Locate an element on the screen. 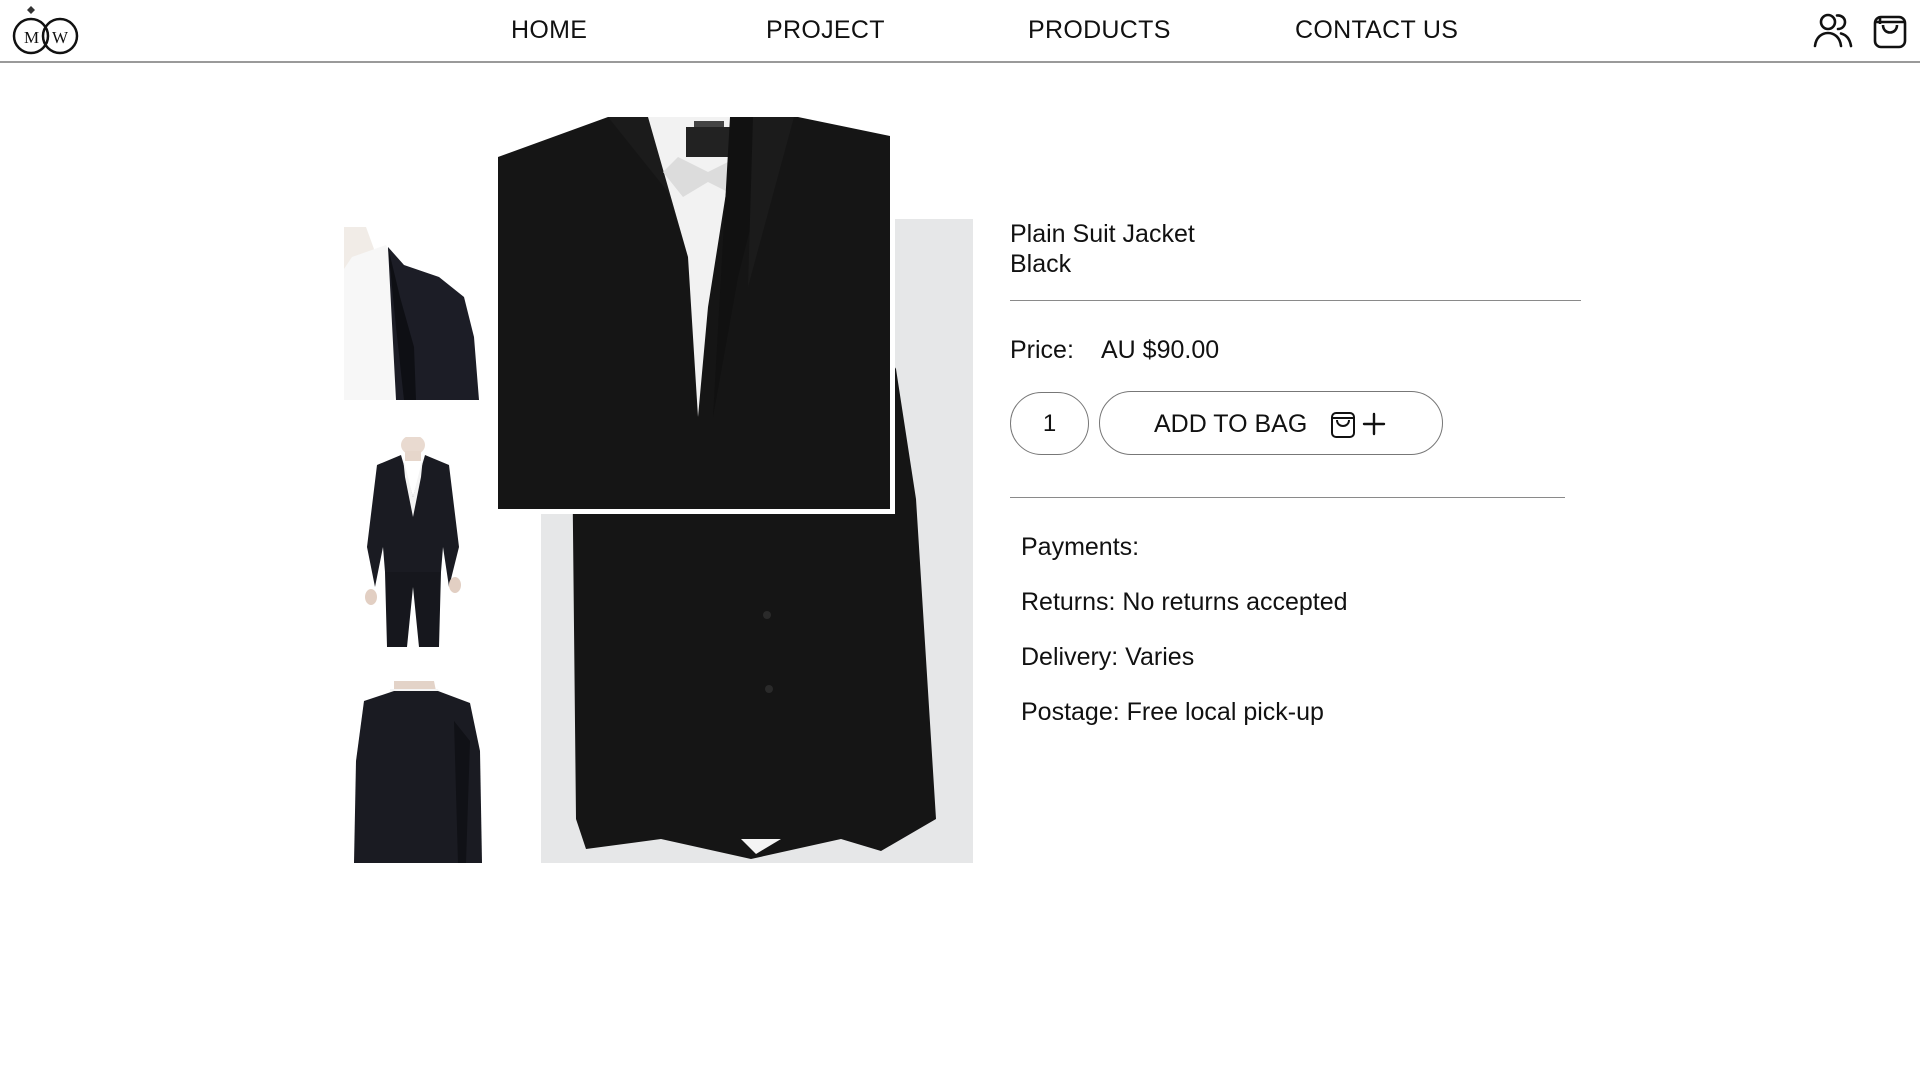 Image resolution: width=1920 pixels, height=1080 pixels. quantity-input: 1 is located at coordinates (1049, 423).